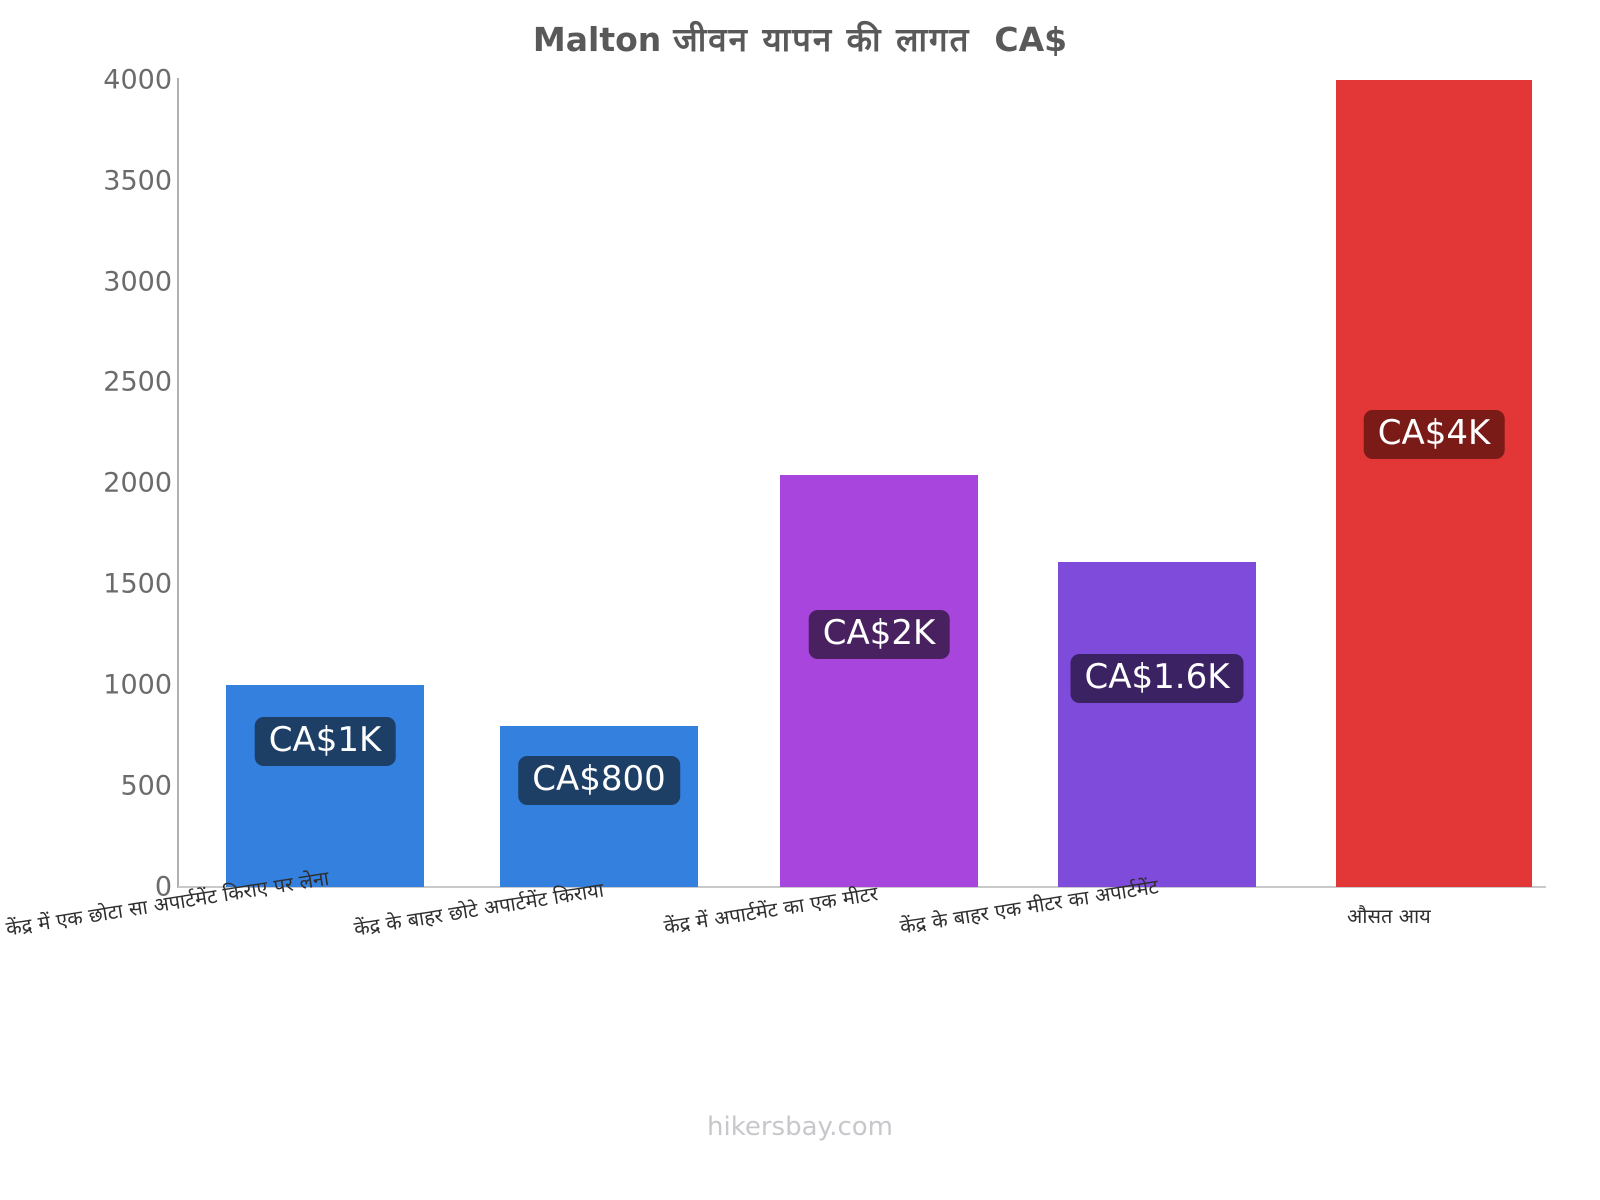 This screenshot has width=1600, height=1200. Describe the element at coordinates (1157, 724) in the screenshot. I see `bar-price-per-meter-outside: CA$1.6K` at that location.